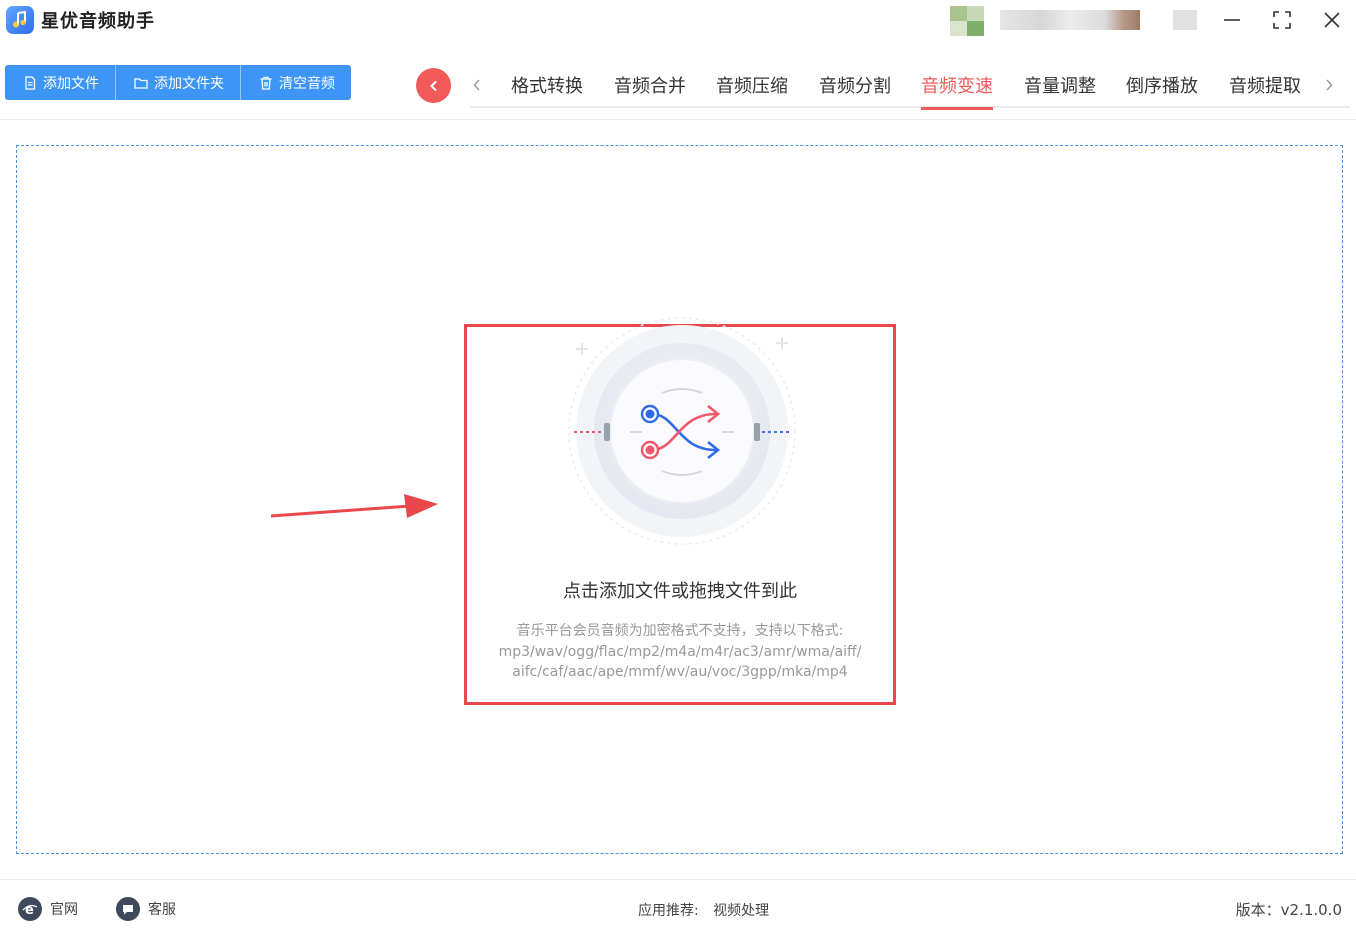  I want to click on tabs-scroll-right-button, so click(1329, 85).